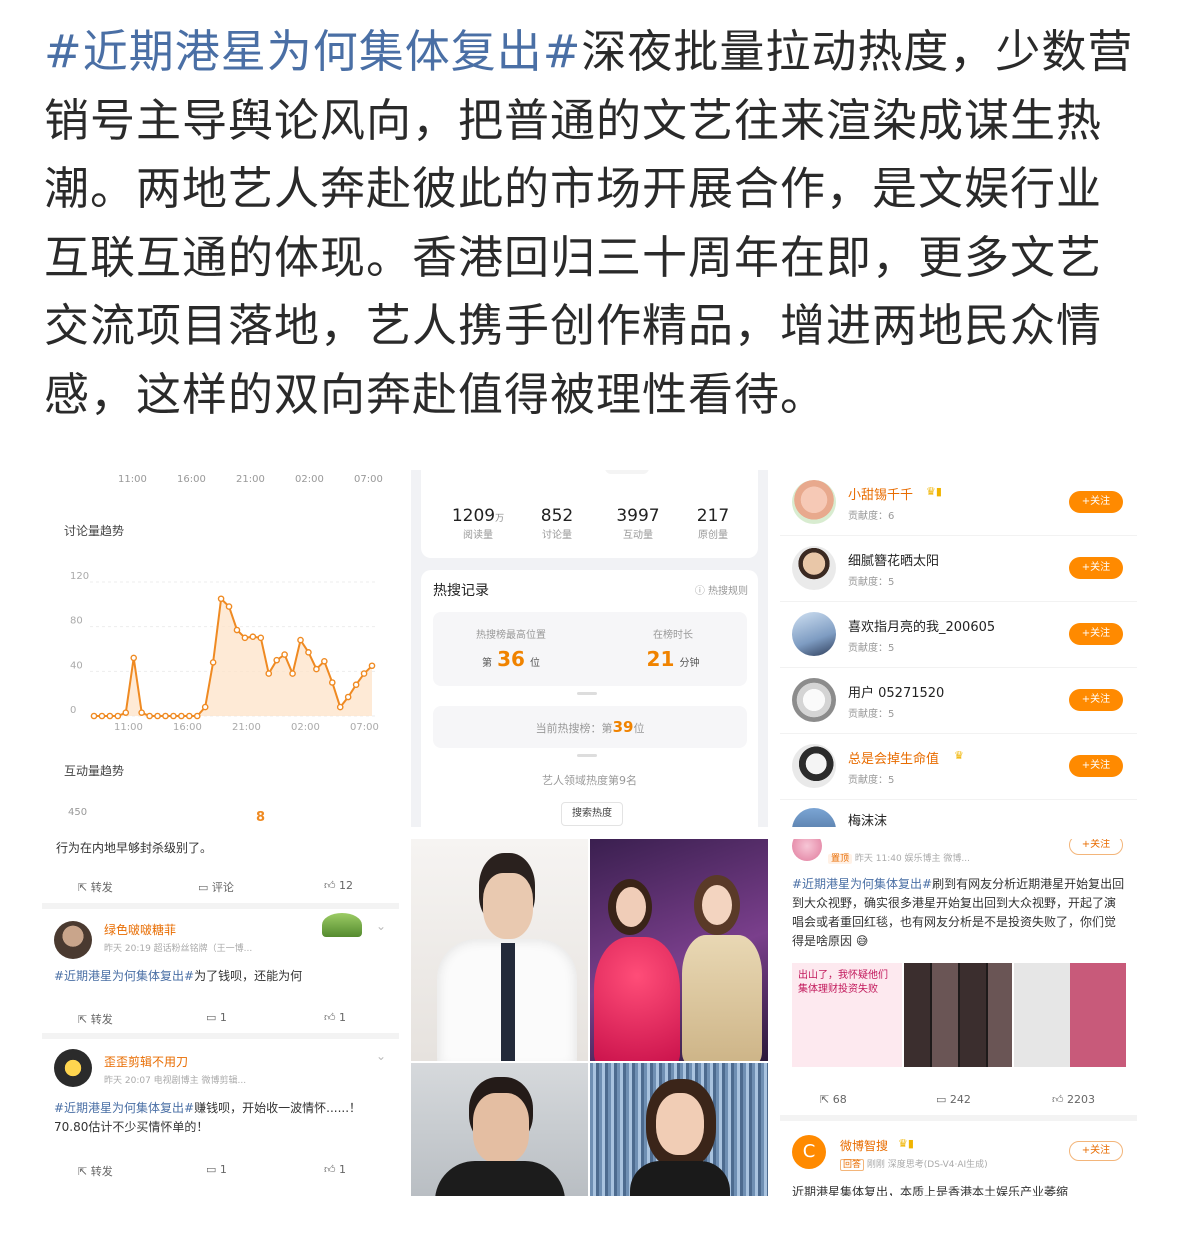 This screenshot has height=1237, width=1179. I want to click on comment-author: 歪歪剪辑不用刀, so click(146, 1061).